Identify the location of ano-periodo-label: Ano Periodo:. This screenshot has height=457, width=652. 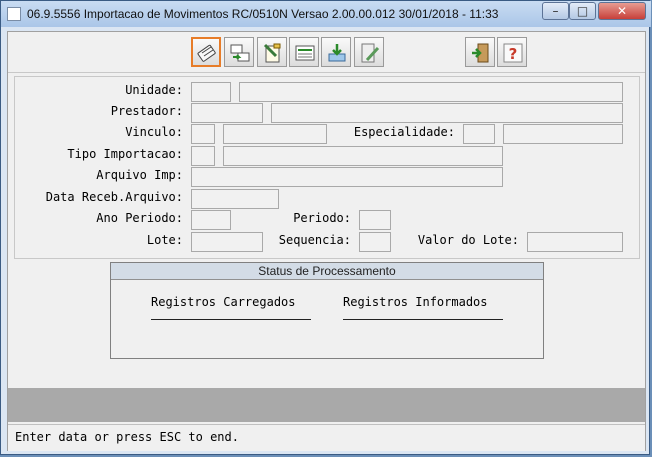
(139, 218).